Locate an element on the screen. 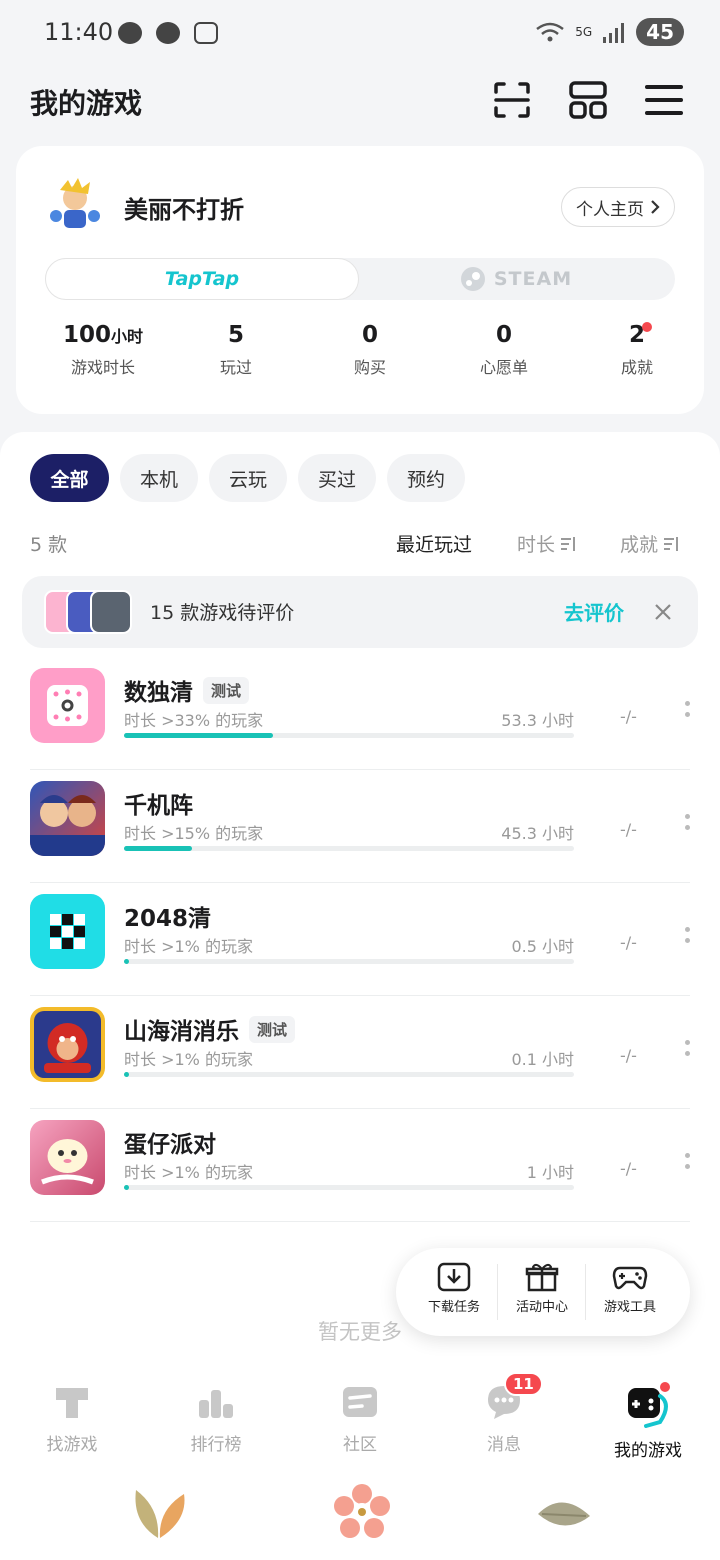  nav-rankings: 排行榜 is located at coordinates (216, 1418).